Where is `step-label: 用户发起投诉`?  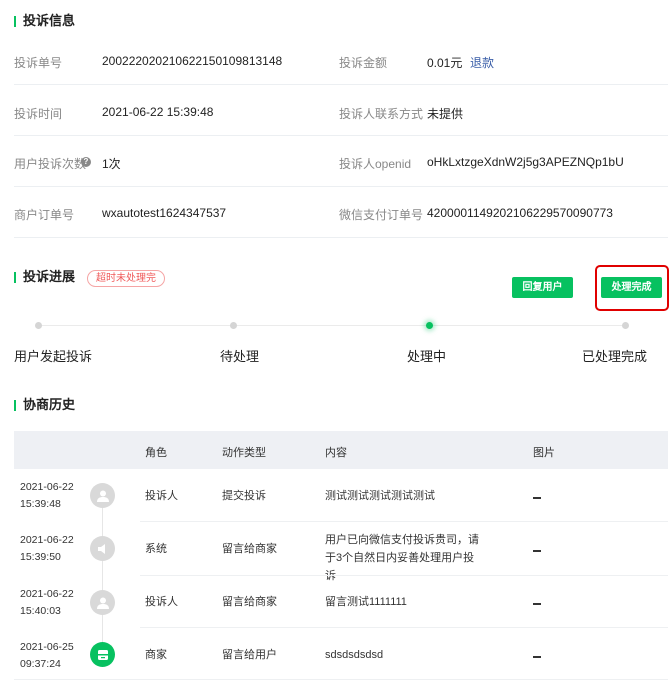
step-label: 用户发起投诉 is located at coordinates (53, 356).